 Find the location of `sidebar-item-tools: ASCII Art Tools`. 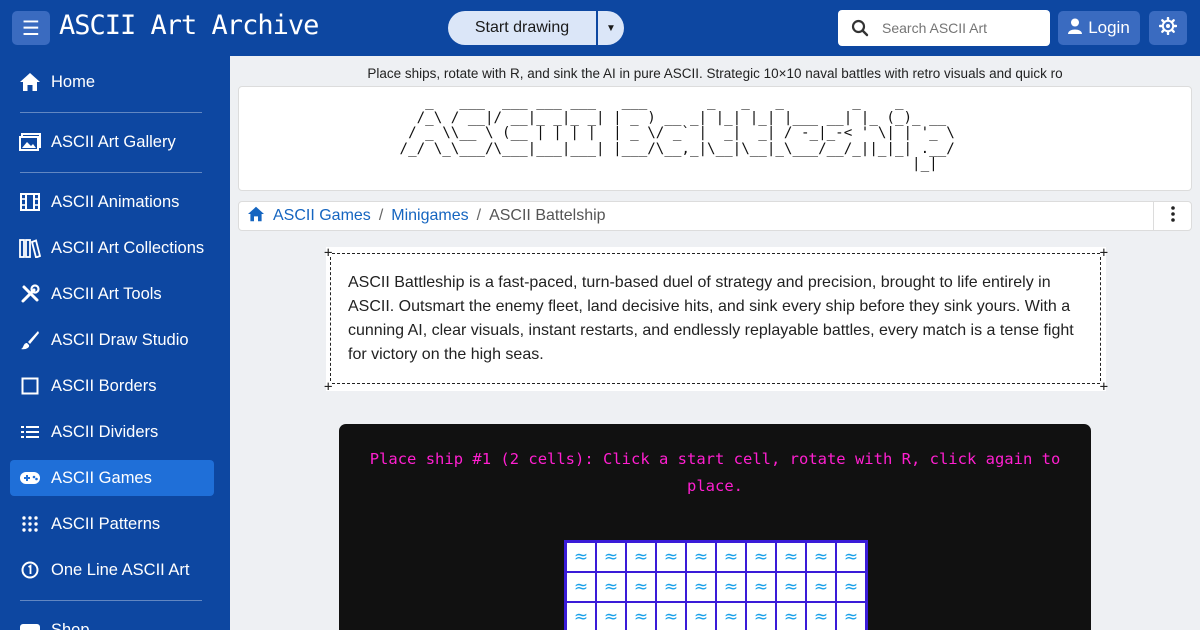

sidebar-item-tools: ASCII Art Tools is located at coordinates (112, 294).